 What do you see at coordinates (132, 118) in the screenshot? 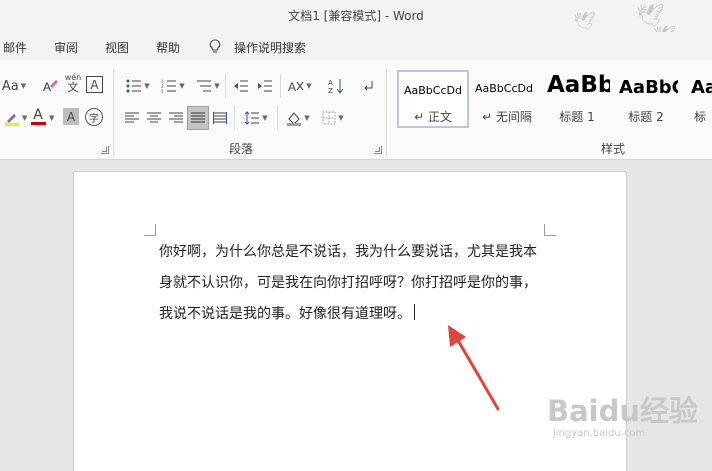
I see `align-left-button` at bounding box center [132, 118].